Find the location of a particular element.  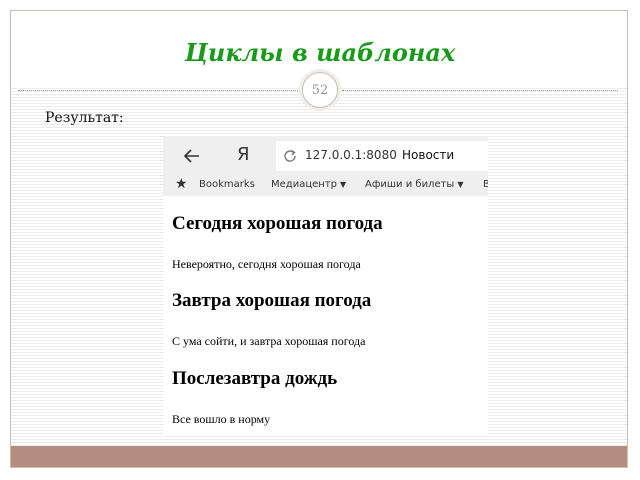

bookmark-bookmarks: Bookmarks is located at coordinates (227, 184).